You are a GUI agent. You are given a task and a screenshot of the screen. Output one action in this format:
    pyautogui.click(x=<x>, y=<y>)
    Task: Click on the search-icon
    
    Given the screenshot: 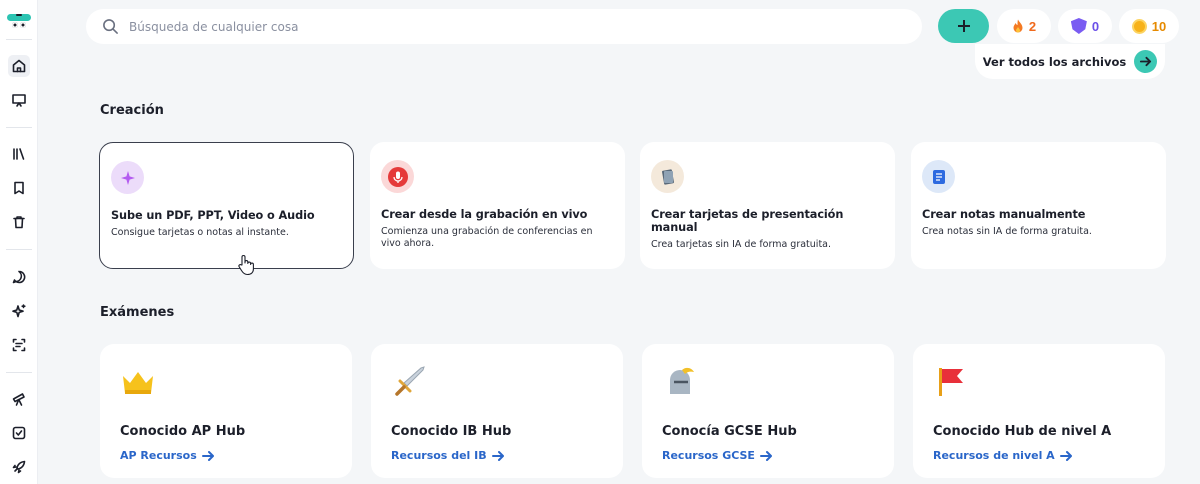 What is the action you would take?
    pyautogui.click(x=110, y=26)
    